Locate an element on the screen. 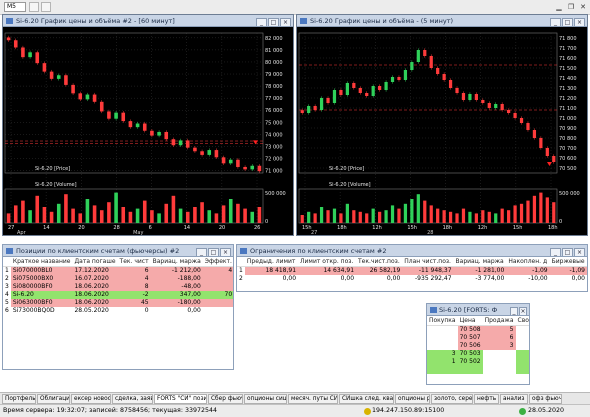 Image resolution: width=590 pixels, height=417 pixels. new-chart-icon is located at coordinates (34, 7).